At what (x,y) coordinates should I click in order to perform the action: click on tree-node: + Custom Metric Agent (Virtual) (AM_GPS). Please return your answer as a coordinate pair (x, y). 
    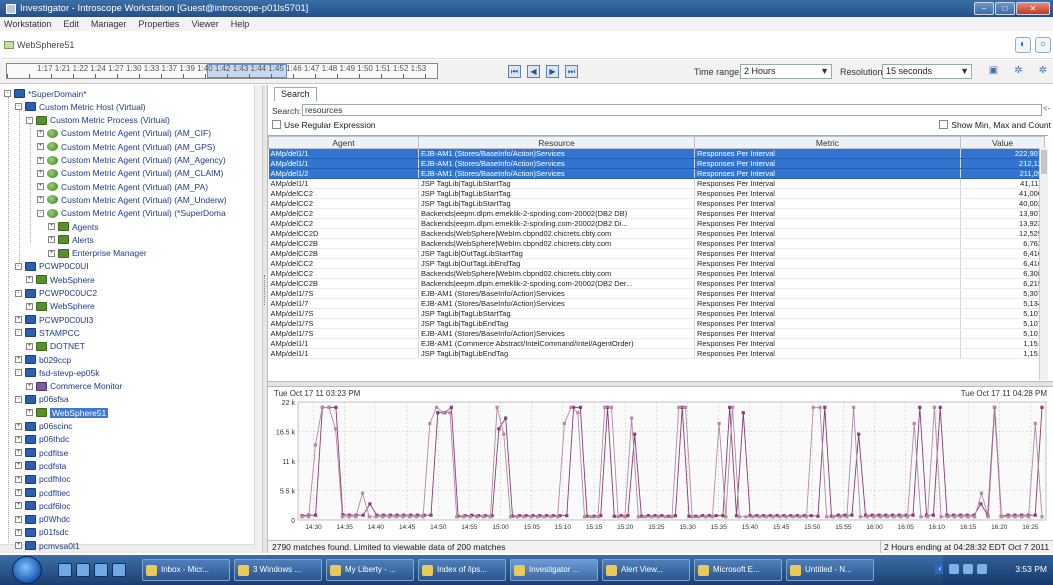
    Looking at the image, I should click on (126, 146).